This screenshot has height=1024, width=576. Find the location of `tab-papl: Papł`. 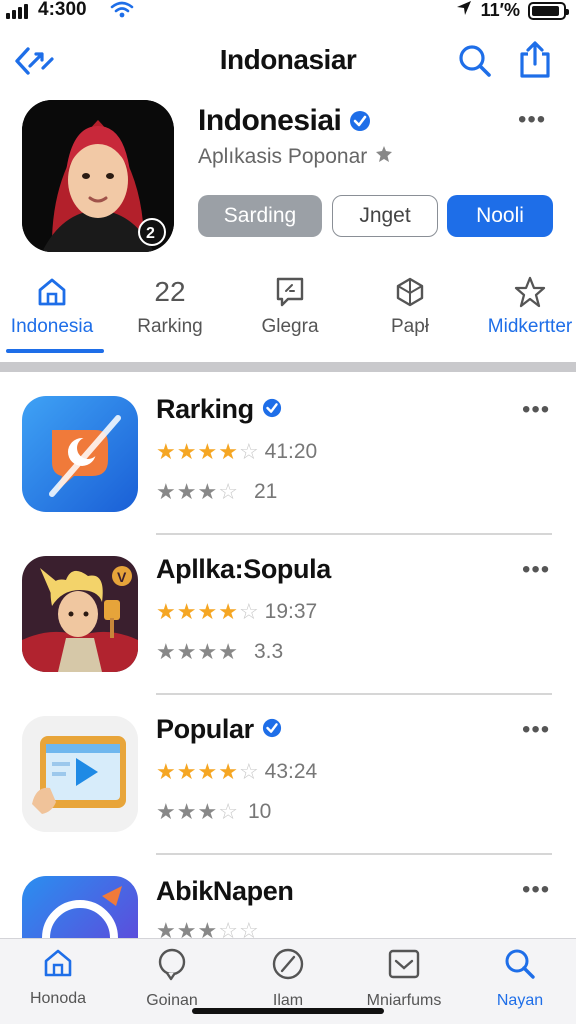

tab-papl: Papł is located at coordinates (410, 305).